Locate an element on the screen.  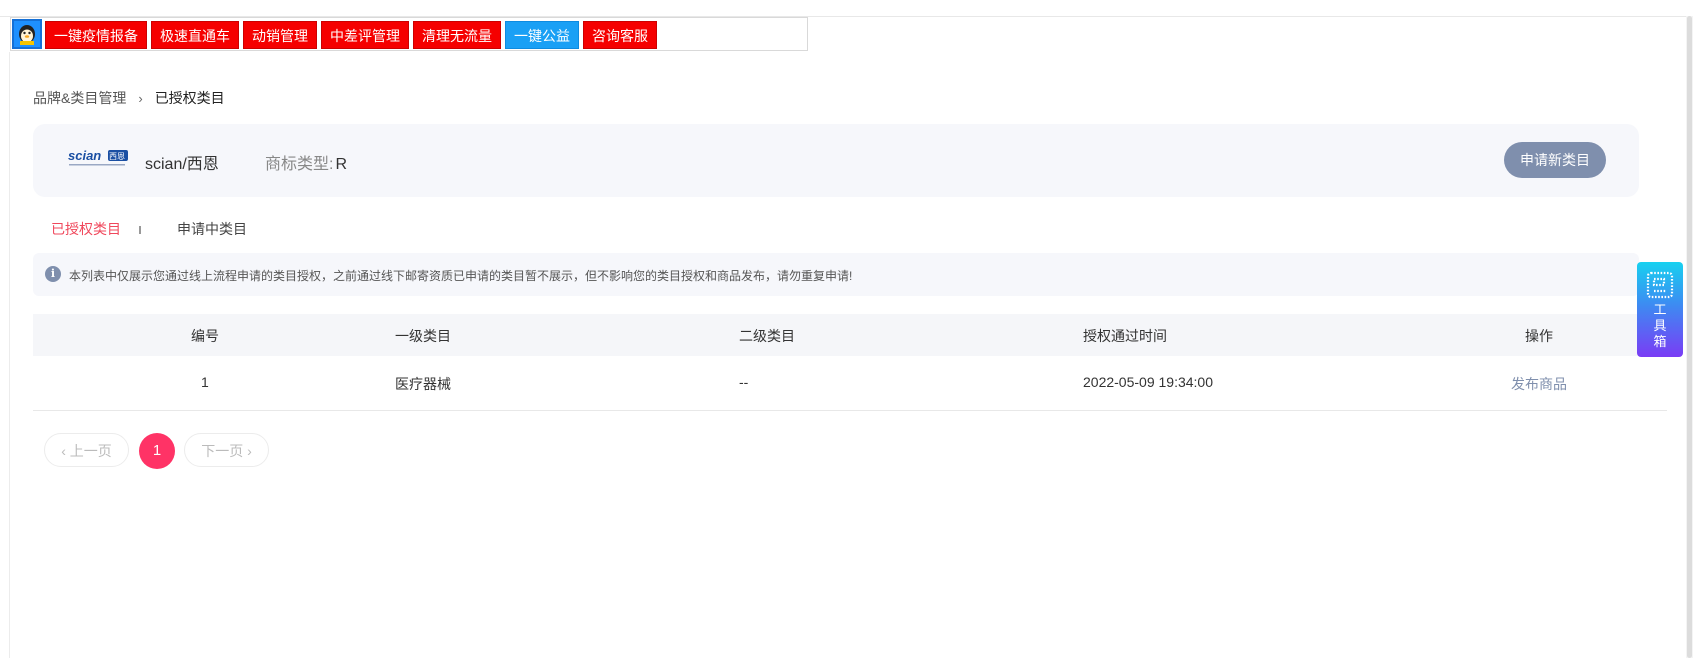
vertical-scrollbar is located at coordinates (1689, 337).